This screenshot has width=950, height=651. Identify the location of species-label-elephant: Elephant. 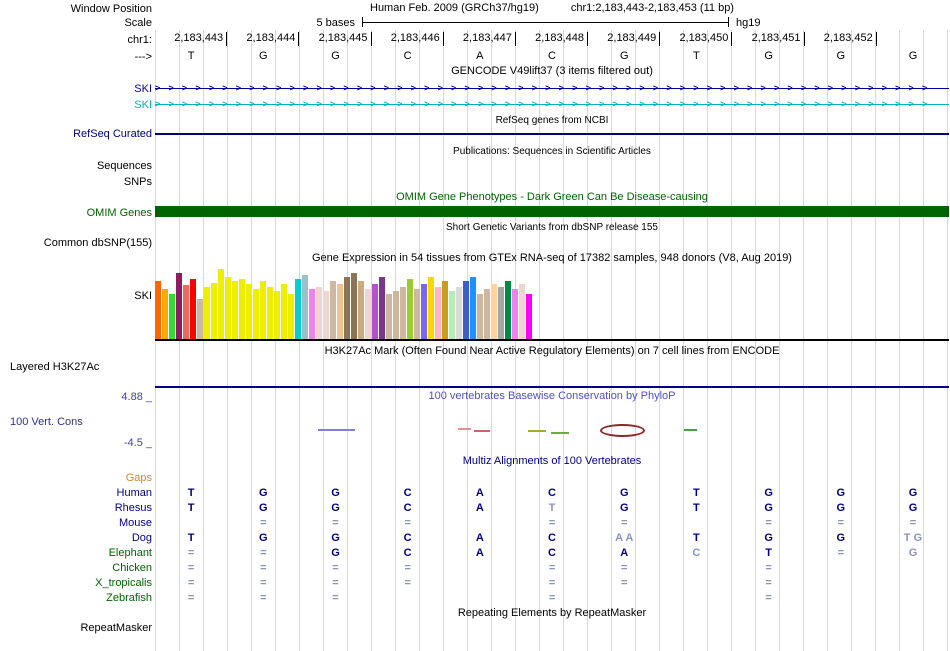
(76, 553).